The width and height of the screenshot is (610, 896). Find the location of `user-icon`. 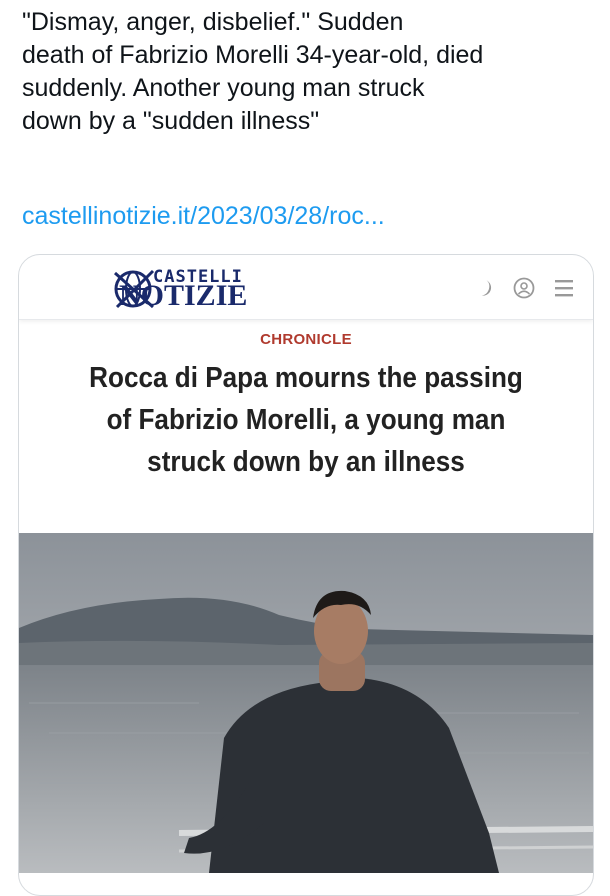

user-icon is located at coordinates (524, 288).